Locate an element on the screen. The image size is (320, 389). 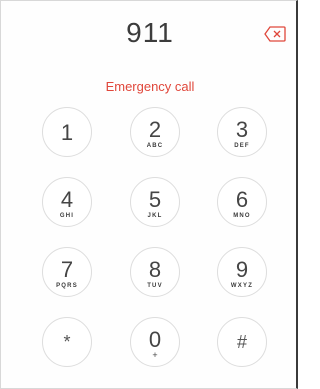
key-digit: 2 is located at coordinates (155, 129).